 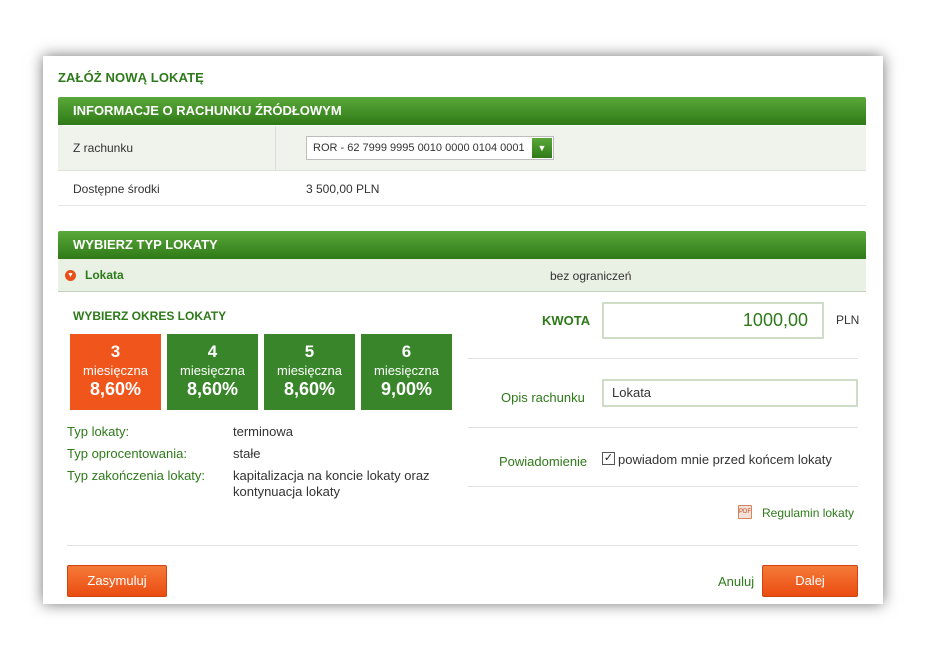 What do you see at coordinates (462, 245) in the screenshot?
I see `deposit-type-header: WYBIERZ TYP LOKATY` at bounding box center [462, 245].